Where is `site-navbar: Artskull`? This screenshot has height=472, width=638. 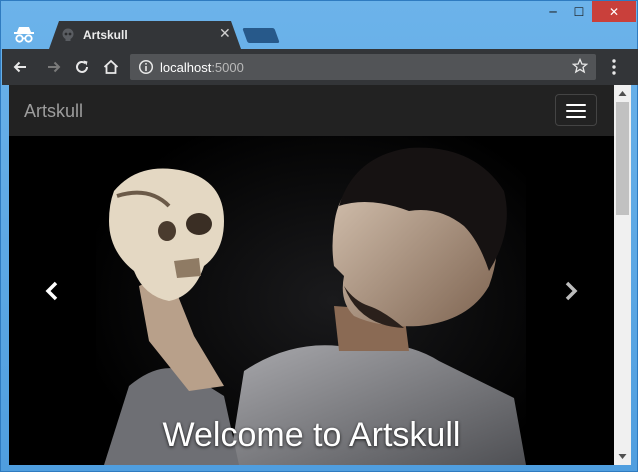 site-navbar: Artskull is located at coordinates (311, 110).